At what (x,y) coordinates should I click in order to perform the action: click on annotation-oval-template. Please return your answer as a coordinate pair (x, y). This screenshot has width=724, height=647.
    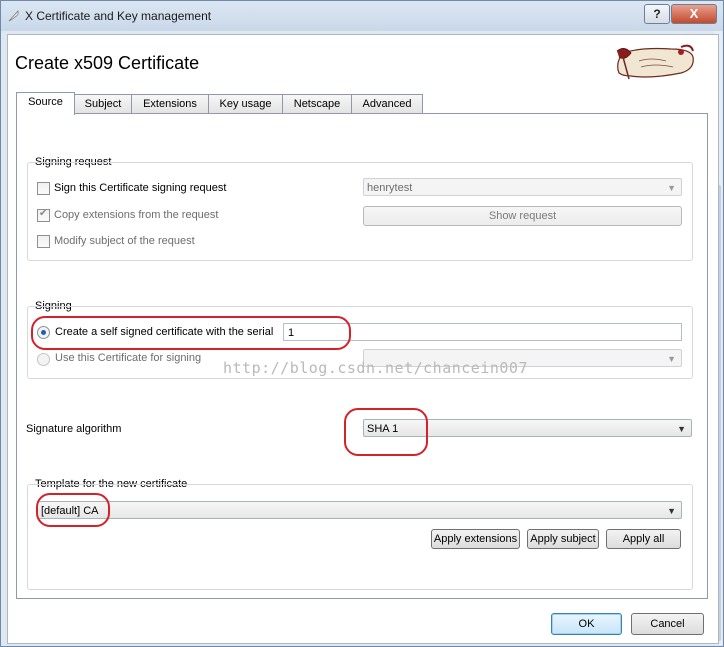
    Looking at the image, I should click on (73, 510).